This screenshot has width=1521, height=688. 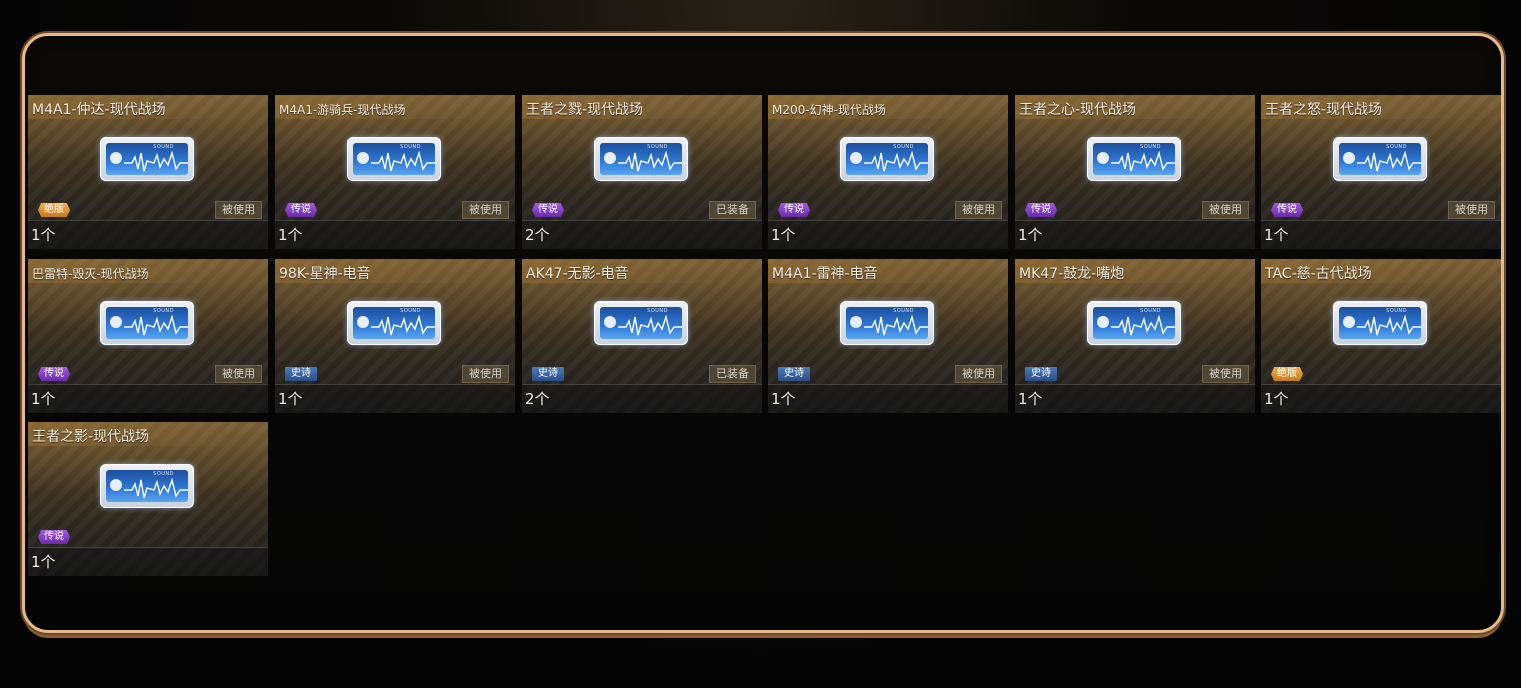 I want to click on item-title: 98K-星神-电音, so click(x=325, y=274).